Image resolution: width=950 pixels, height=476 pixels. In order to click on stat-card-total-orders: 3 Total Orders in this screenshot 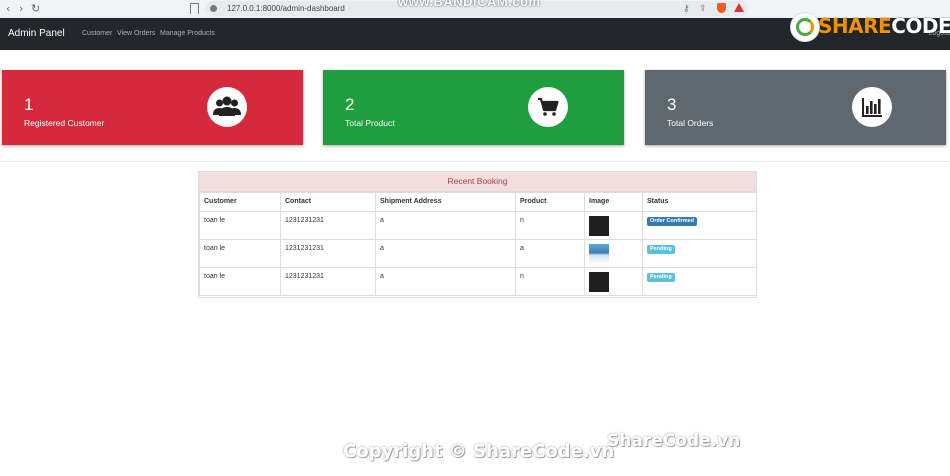, I will do `click(795, 107)`.